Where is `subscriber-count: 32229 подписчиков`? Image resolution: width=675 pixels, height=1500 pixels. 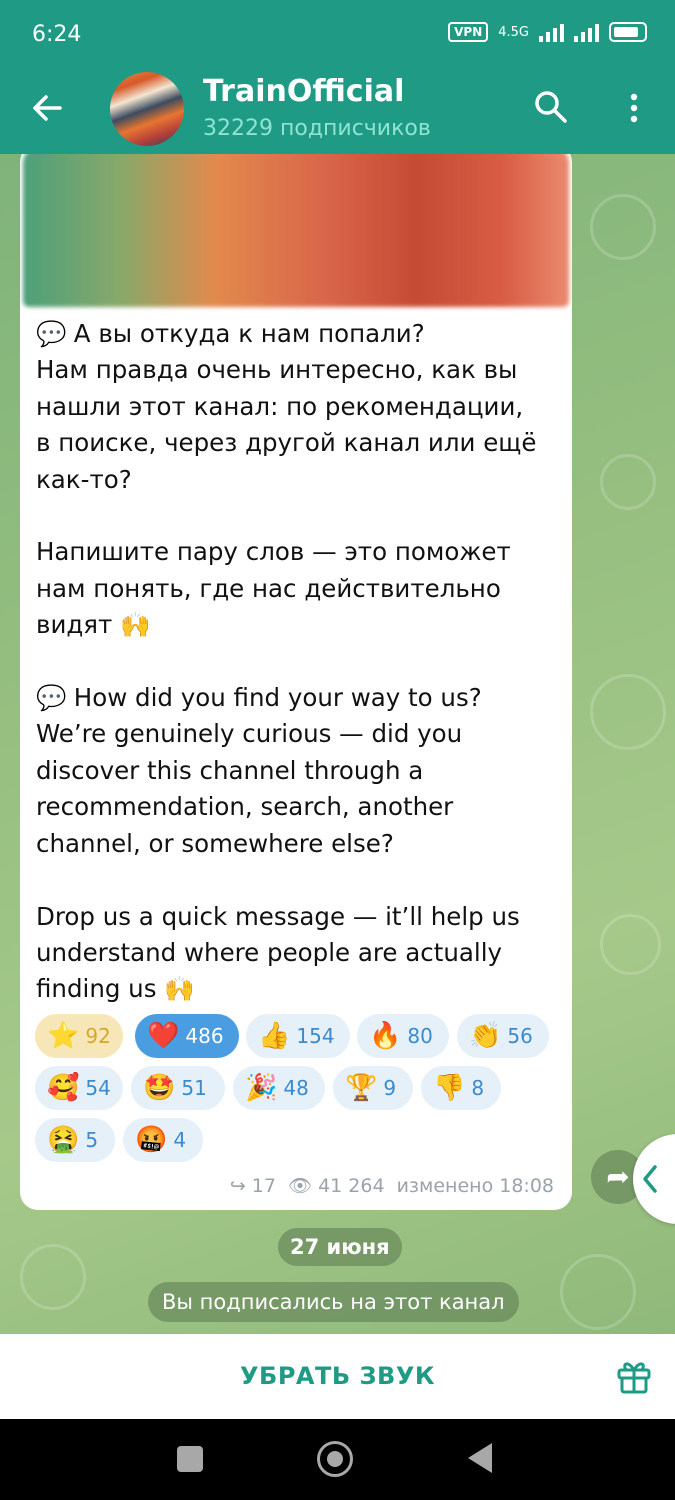
subscriber-count: 32229 подписчиков is located at coordinates (317, 128).